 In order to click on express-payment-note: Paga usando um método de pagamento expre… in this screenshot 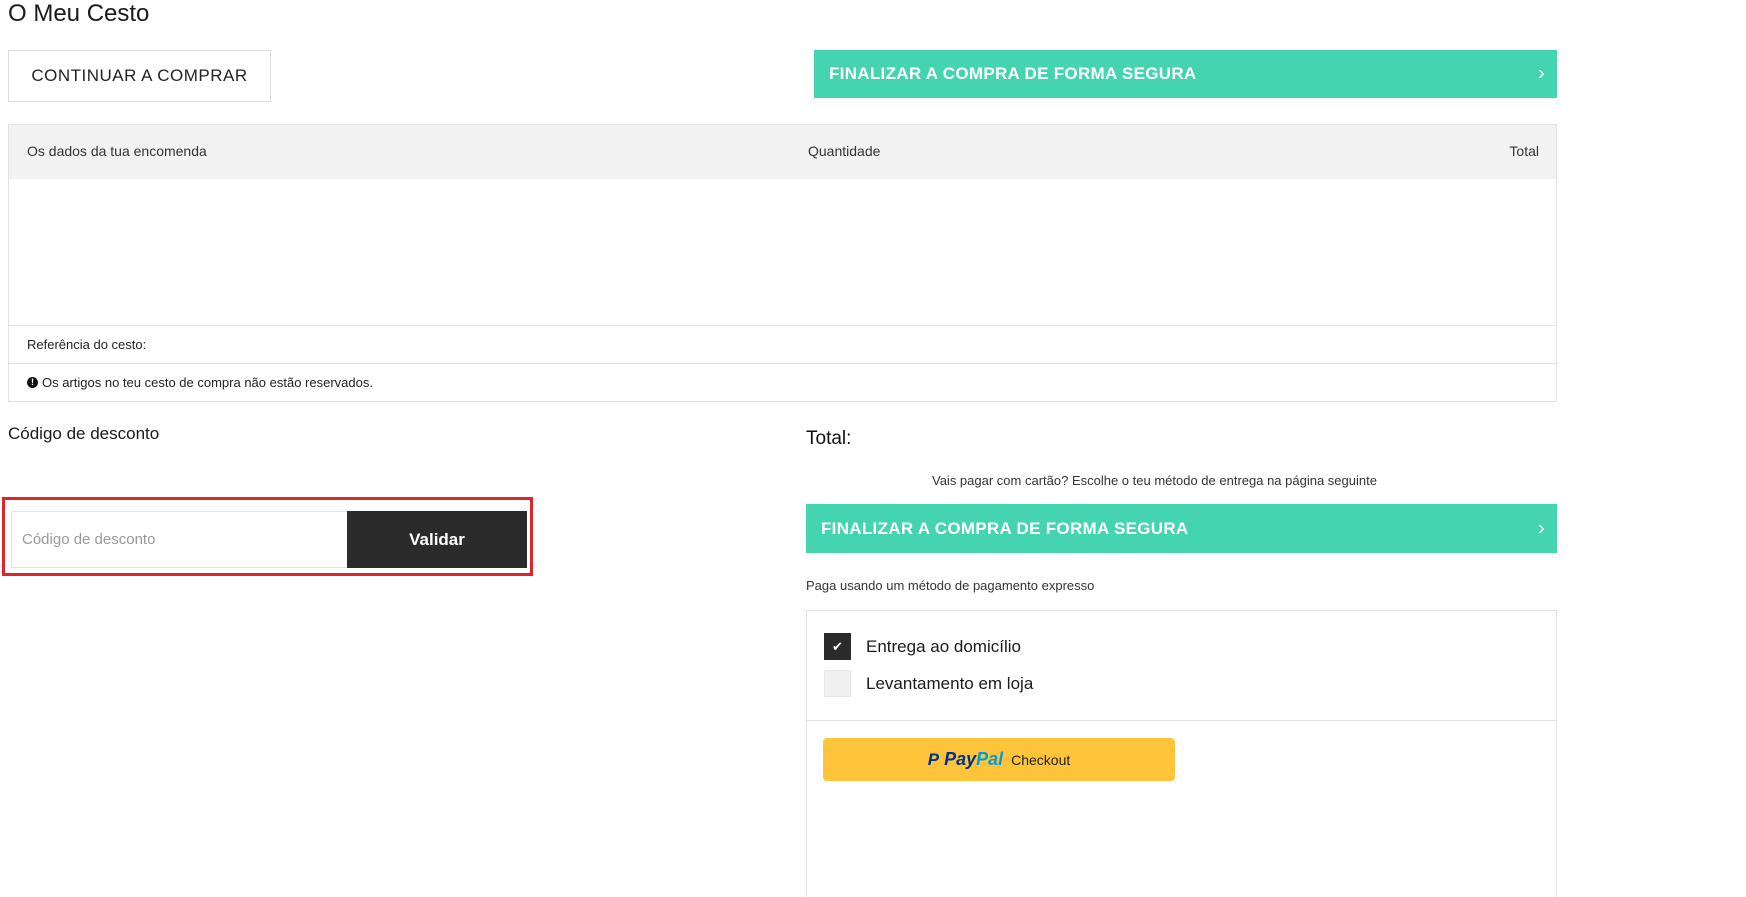, I will do `click(950, 585)`.